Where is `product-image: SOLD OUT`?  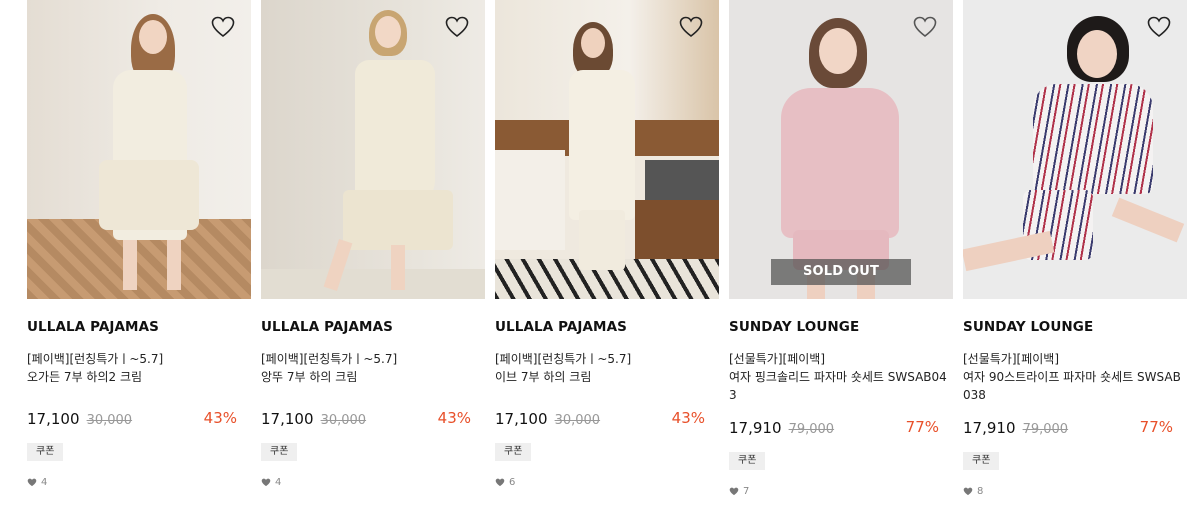 product-image: SOLD OUT is located at coordinates (841, 149).